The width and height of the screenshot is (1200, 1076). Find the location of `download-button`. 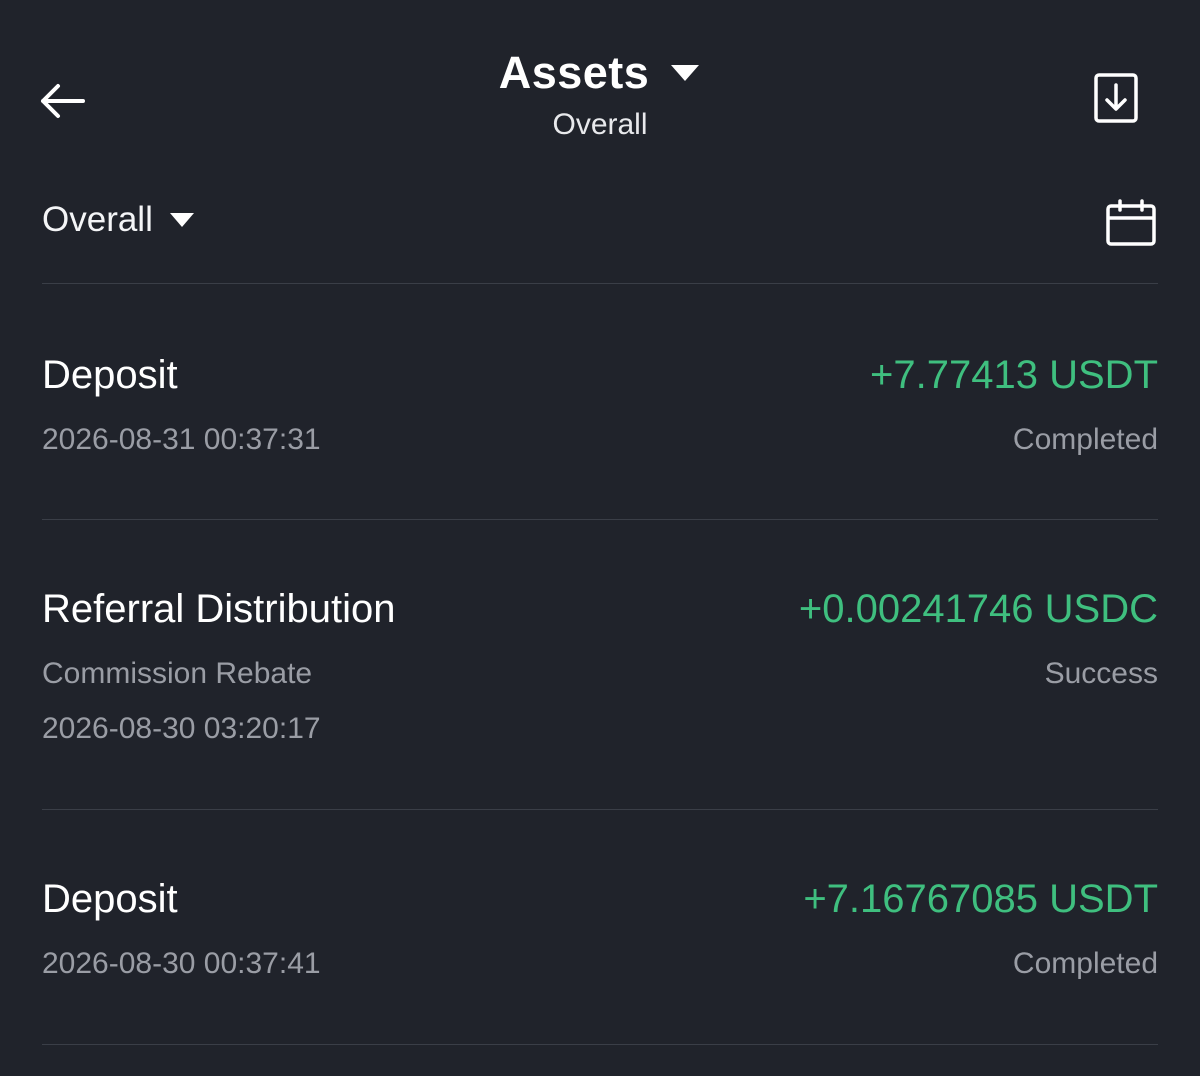

download-button is located at coordinates (1116, 98).